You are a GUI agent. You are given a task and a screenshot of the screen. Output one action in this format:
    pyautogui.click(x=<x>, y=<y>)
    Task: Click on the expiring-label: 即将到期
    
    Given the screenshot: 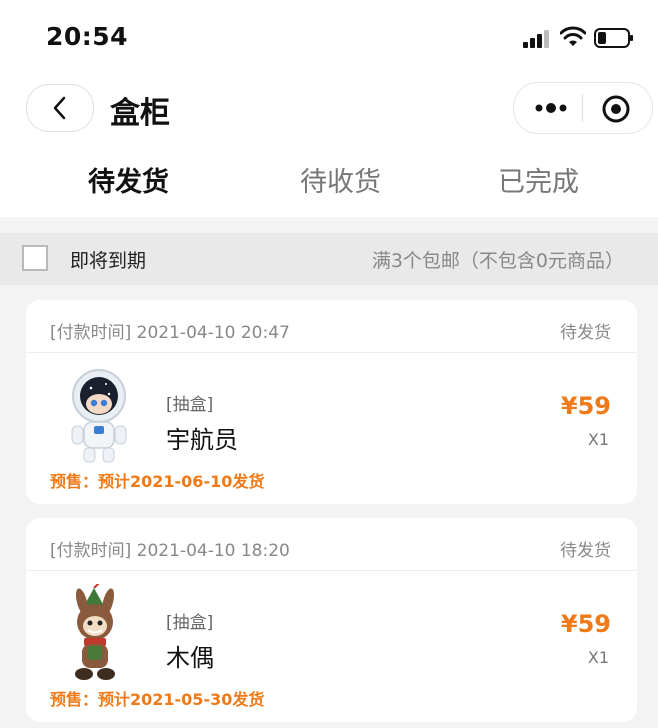 What is the action you would take?
    pyautogui.click(x=108, y=261)
    